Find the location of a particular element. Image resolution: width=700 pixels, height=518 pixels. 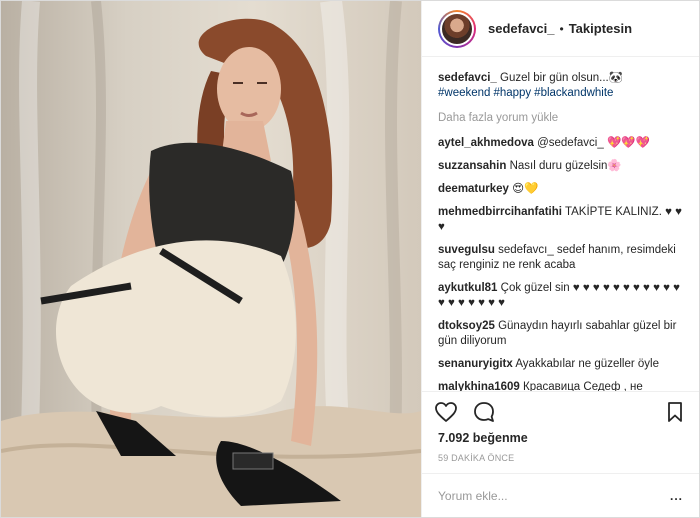

hashtag-link: #happy is located at coordinates (512, 93).